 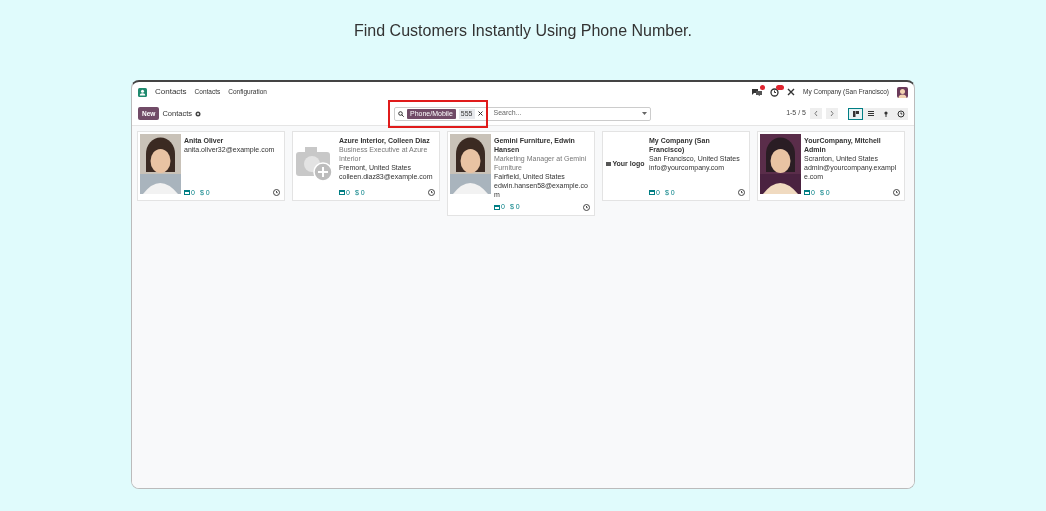 I want to click on tools-icon, so click(x=791, y=92).